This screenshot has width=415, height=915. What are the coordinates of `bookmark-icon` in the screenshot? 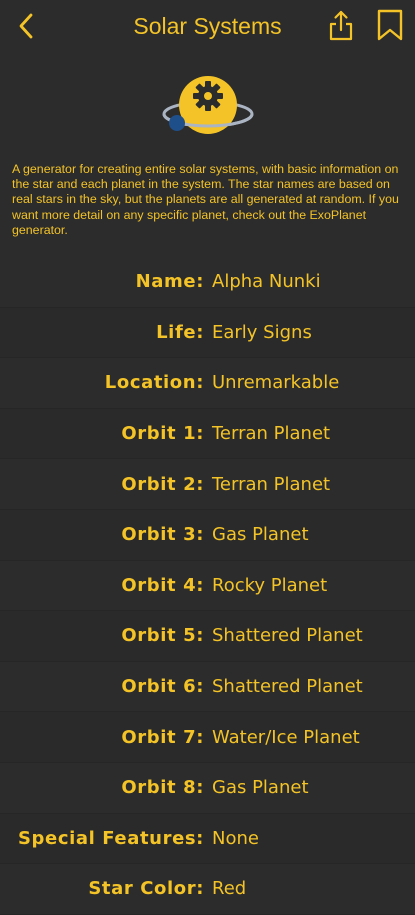 It's located at (390, 25).